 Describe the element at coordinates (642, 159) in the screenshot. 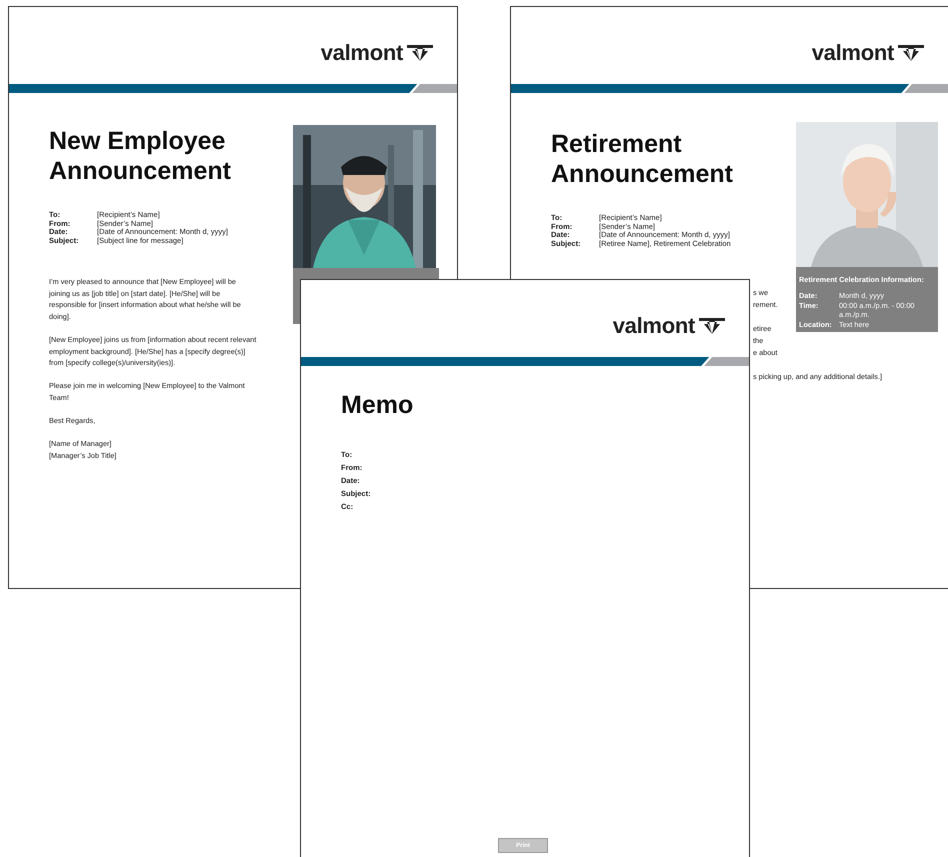

I see `page-title: Retirement Announcement` at that location.